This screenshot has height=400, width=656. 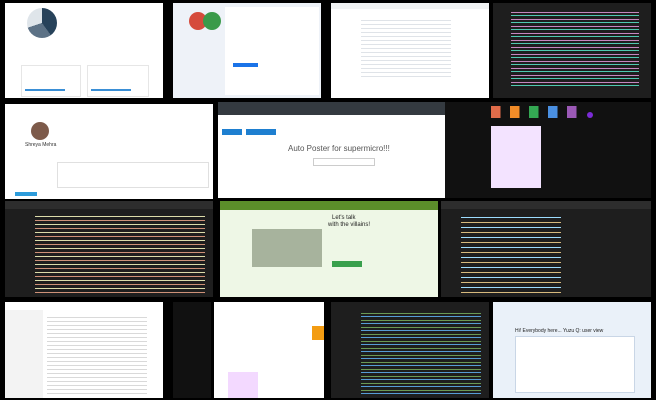 What do you see at coordinates (347, 264) in the screenshot?
I see `cta-button` at bounding box center [347, 264].